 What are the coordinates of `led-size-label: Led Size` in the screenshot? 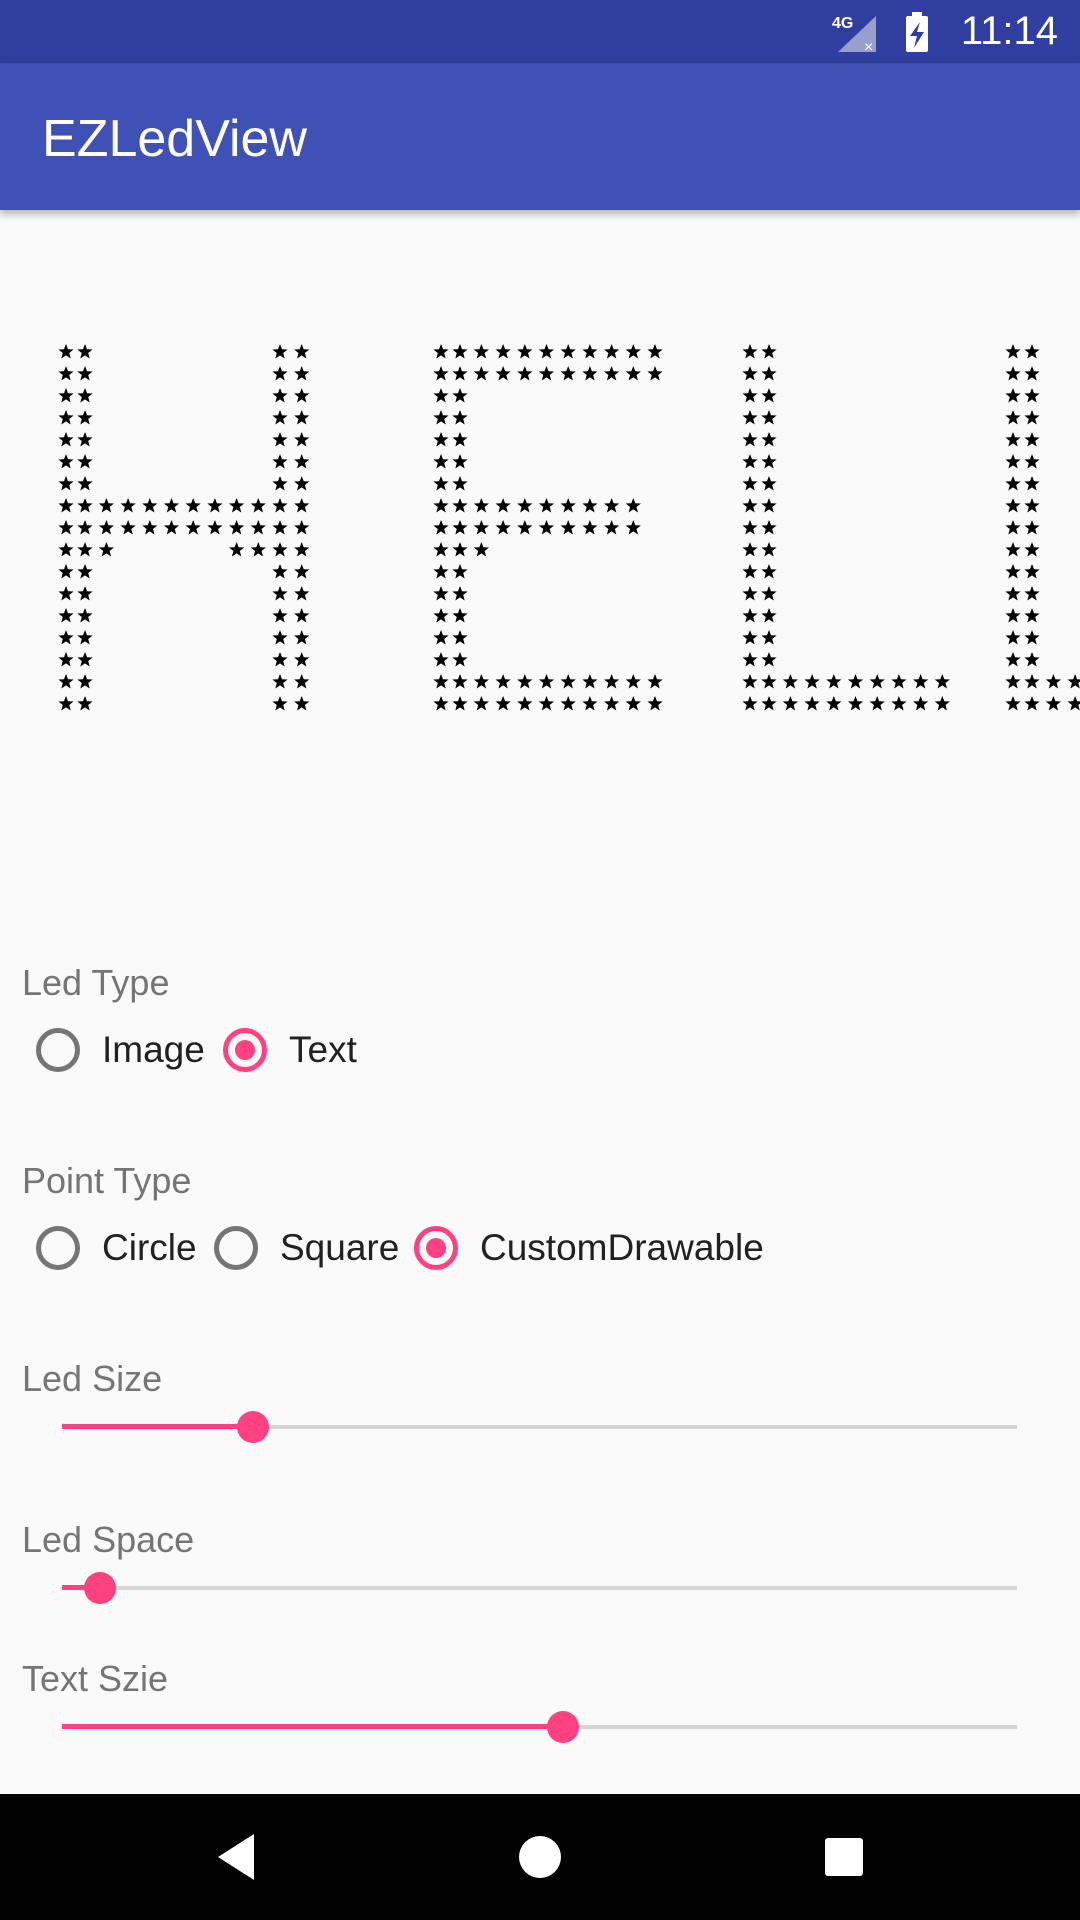 It's located at (92, 1378).